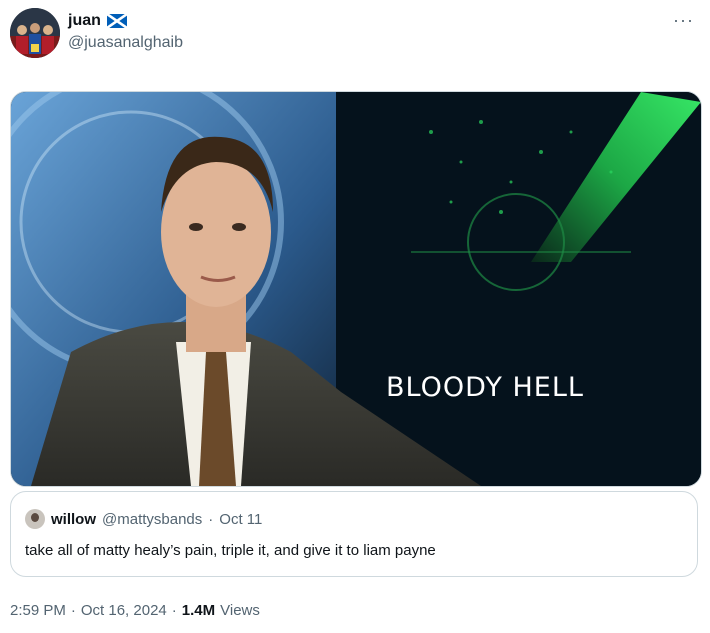 Image resolution: width=710 pixels, height=633 pixels. What do you see at coordinates (198, 610) in the screenshot?
I see `views-count: 1.4M` at bounding box center [198, 610].